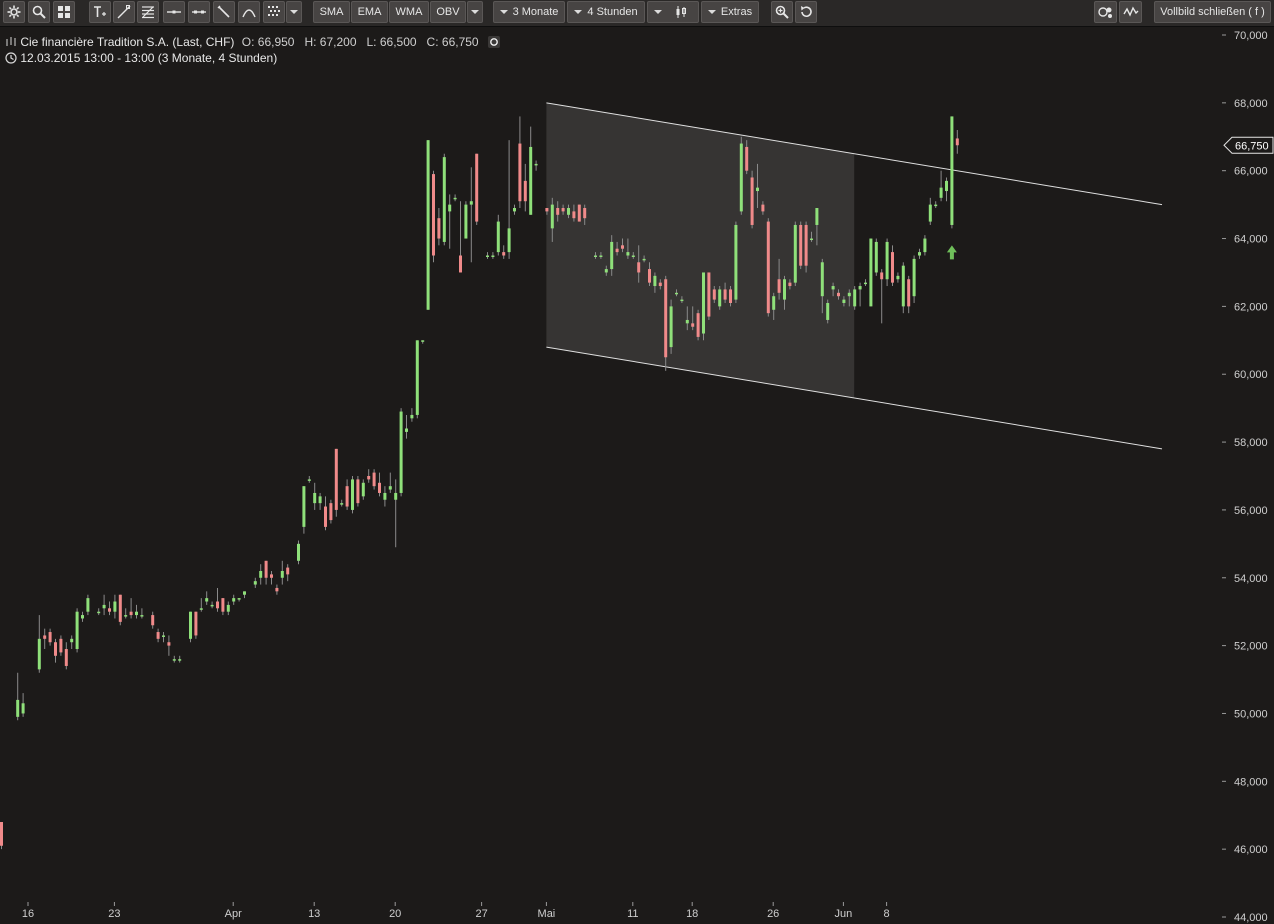 The height and width of the screenshot is (924, 1274). I want to click on obv-button: OBV, so click(448, 12).